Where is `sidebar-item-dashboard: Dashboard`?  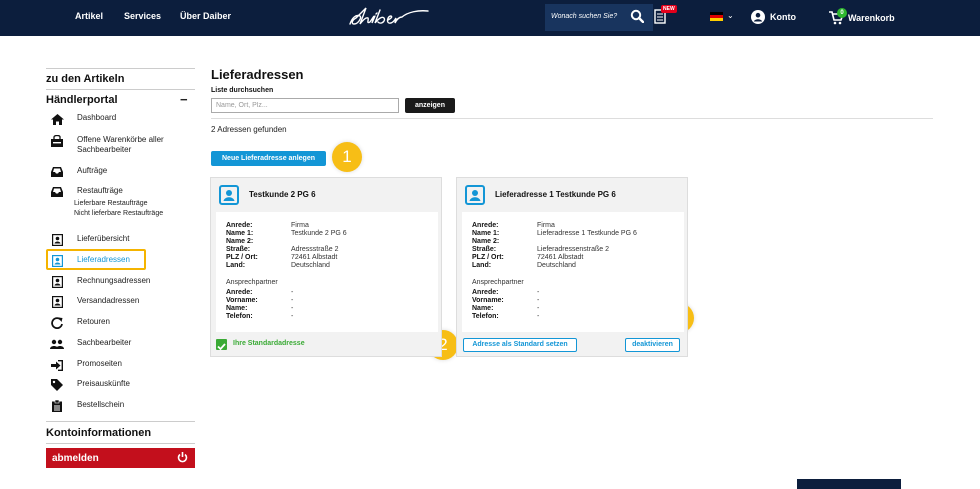 sidebar-item-dashboard: Dashboard is located at coordinates (81, 119).